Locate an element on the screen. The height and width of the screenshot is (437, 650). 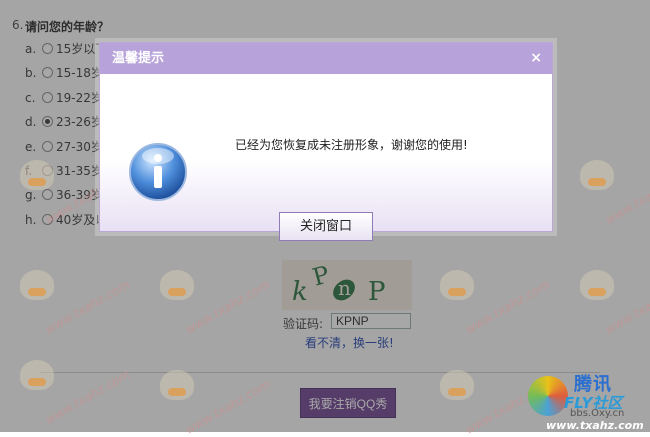
dialog-message: 已经为您恢复成未注册形象，谢谢您的使用! is located at coordinates (351, 145).